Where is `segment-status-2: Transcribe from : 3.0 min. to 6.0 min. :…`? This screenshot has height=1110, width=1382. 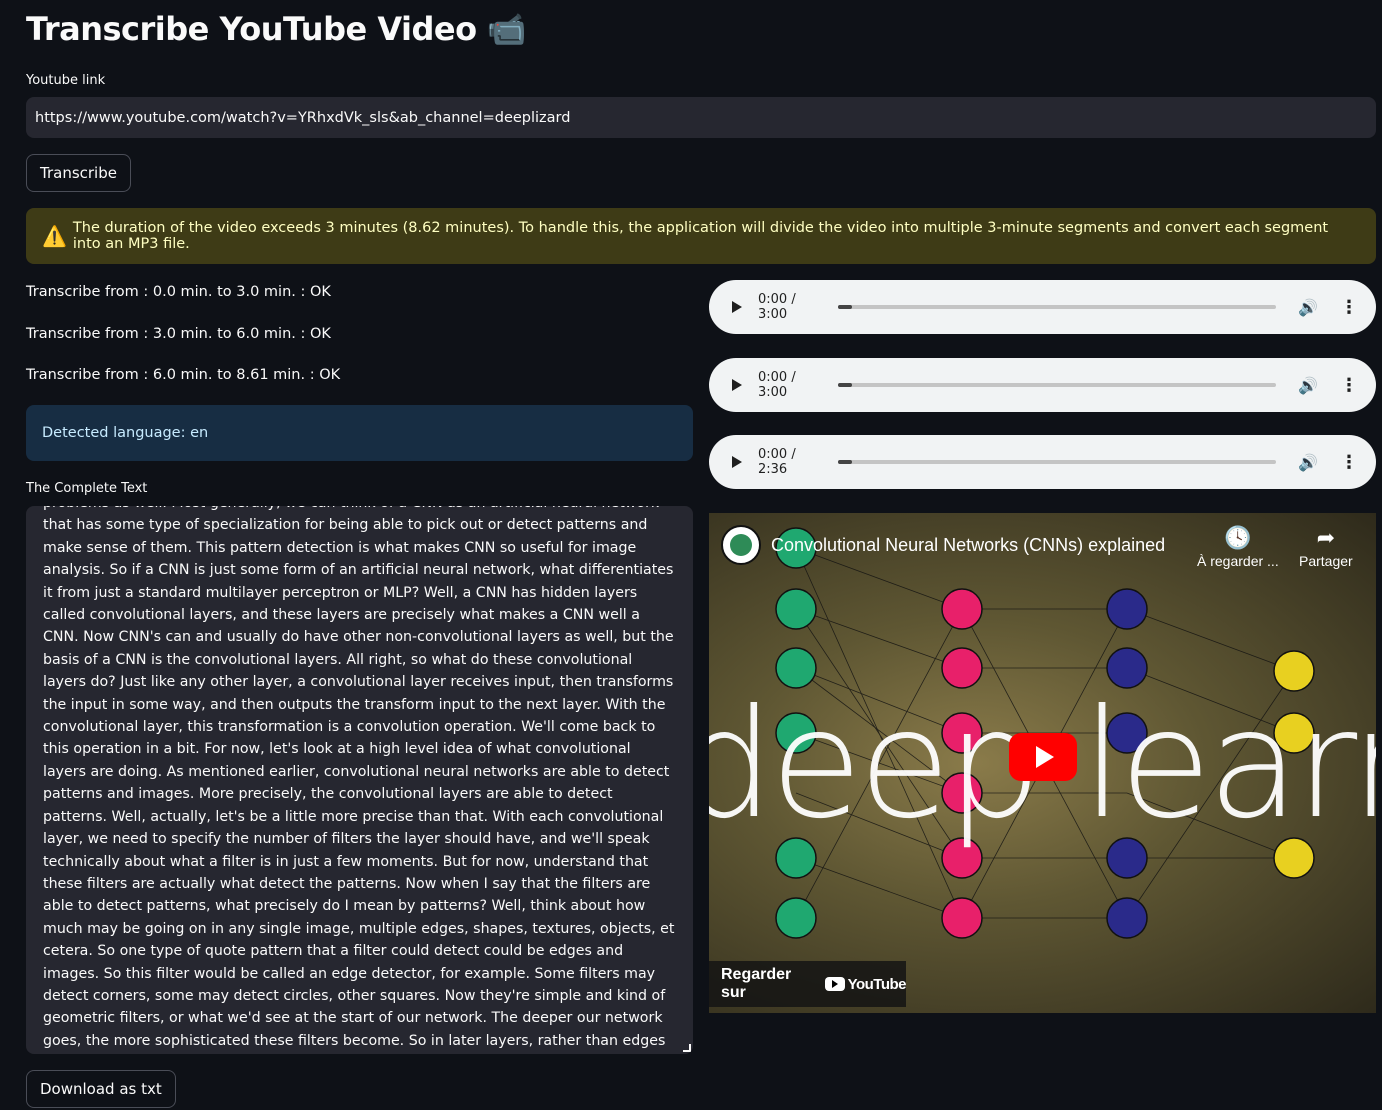
segment-status-2: Transcribe from : 3.0 min. to 6.0 min. :… is located at coordinates (178, 334).